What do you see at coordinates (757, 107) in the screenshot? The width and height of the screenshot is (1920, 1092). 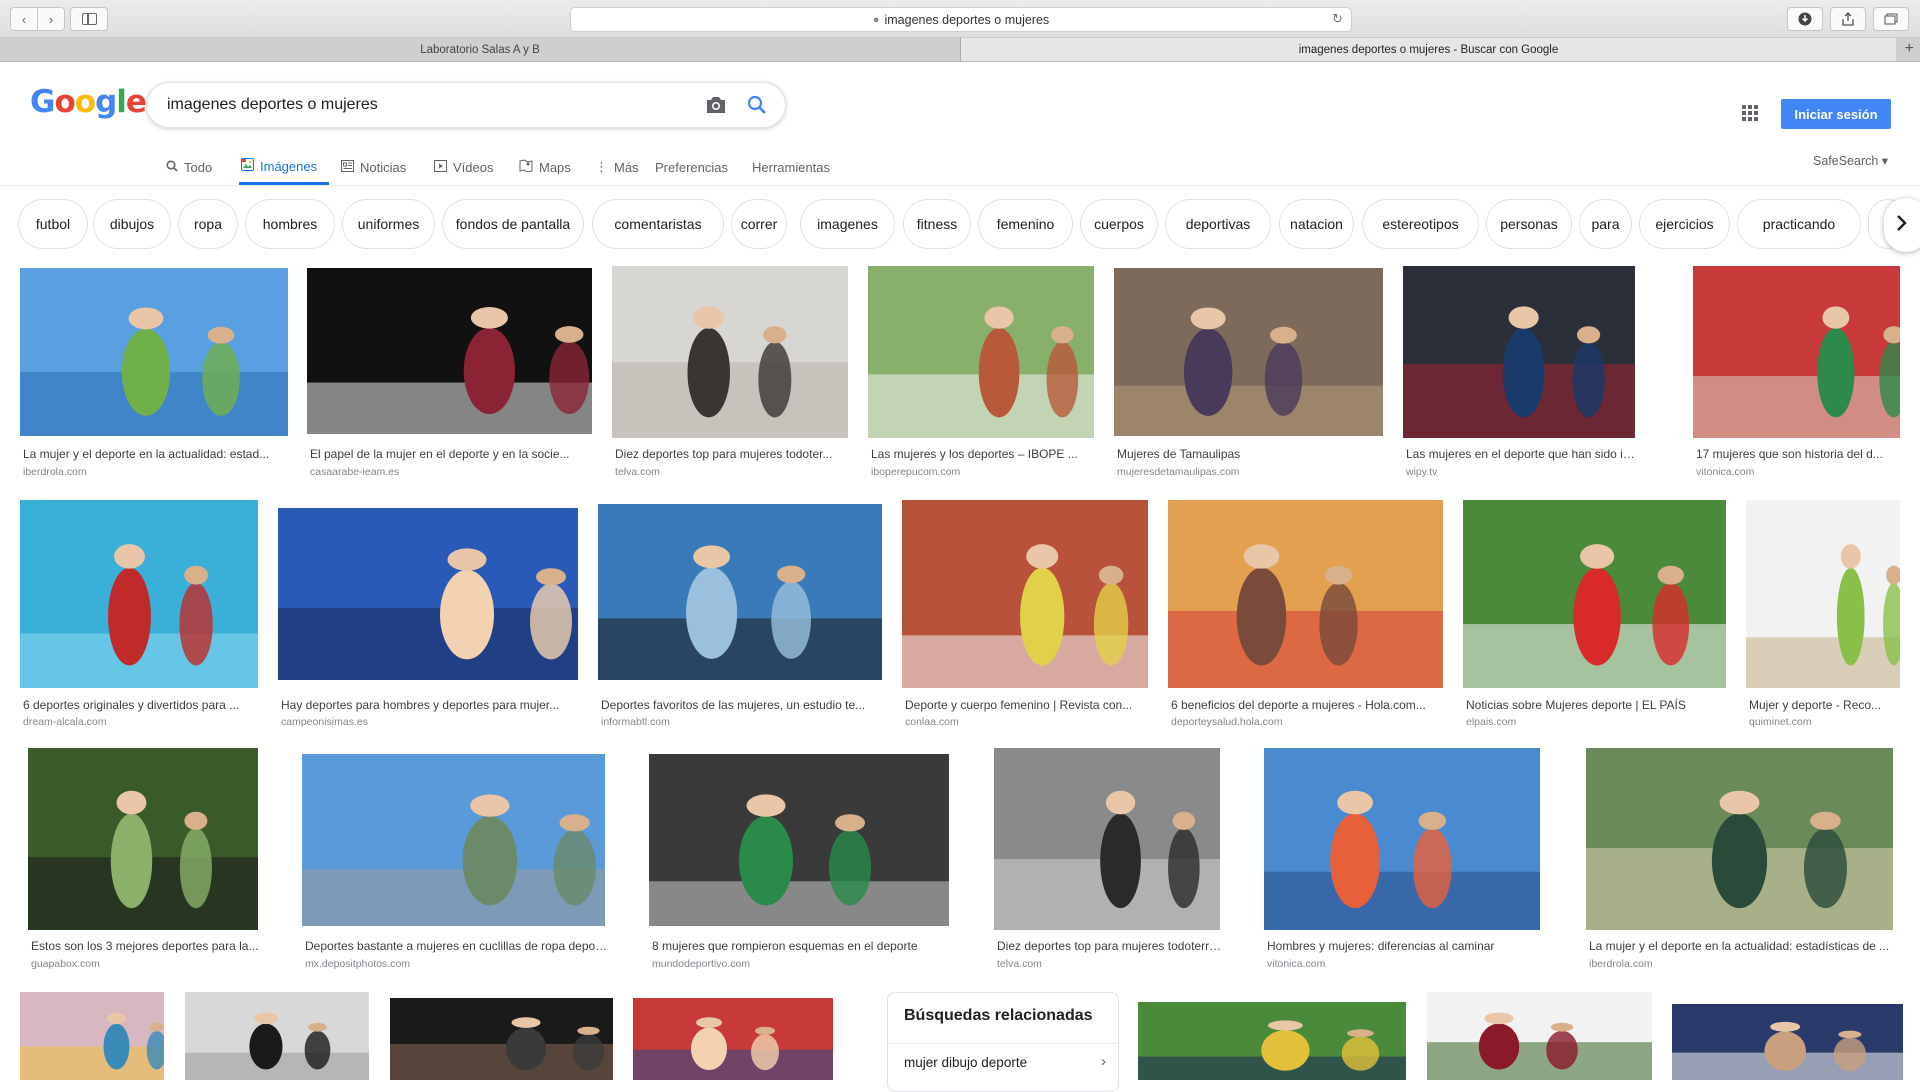 I see `search-icon` at bounding box center [757, 107].